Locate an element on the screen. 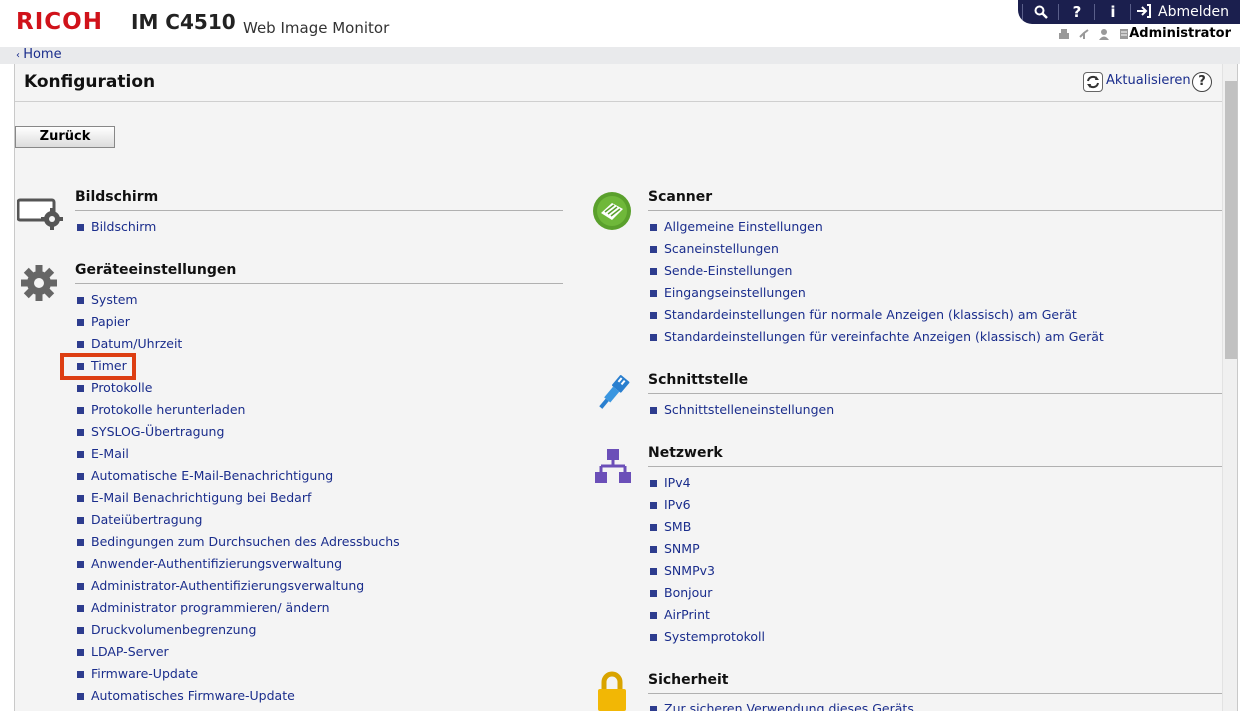 This screenshot has height=711, width=1240. info-icon: i is located at coordinates (1113, 12).